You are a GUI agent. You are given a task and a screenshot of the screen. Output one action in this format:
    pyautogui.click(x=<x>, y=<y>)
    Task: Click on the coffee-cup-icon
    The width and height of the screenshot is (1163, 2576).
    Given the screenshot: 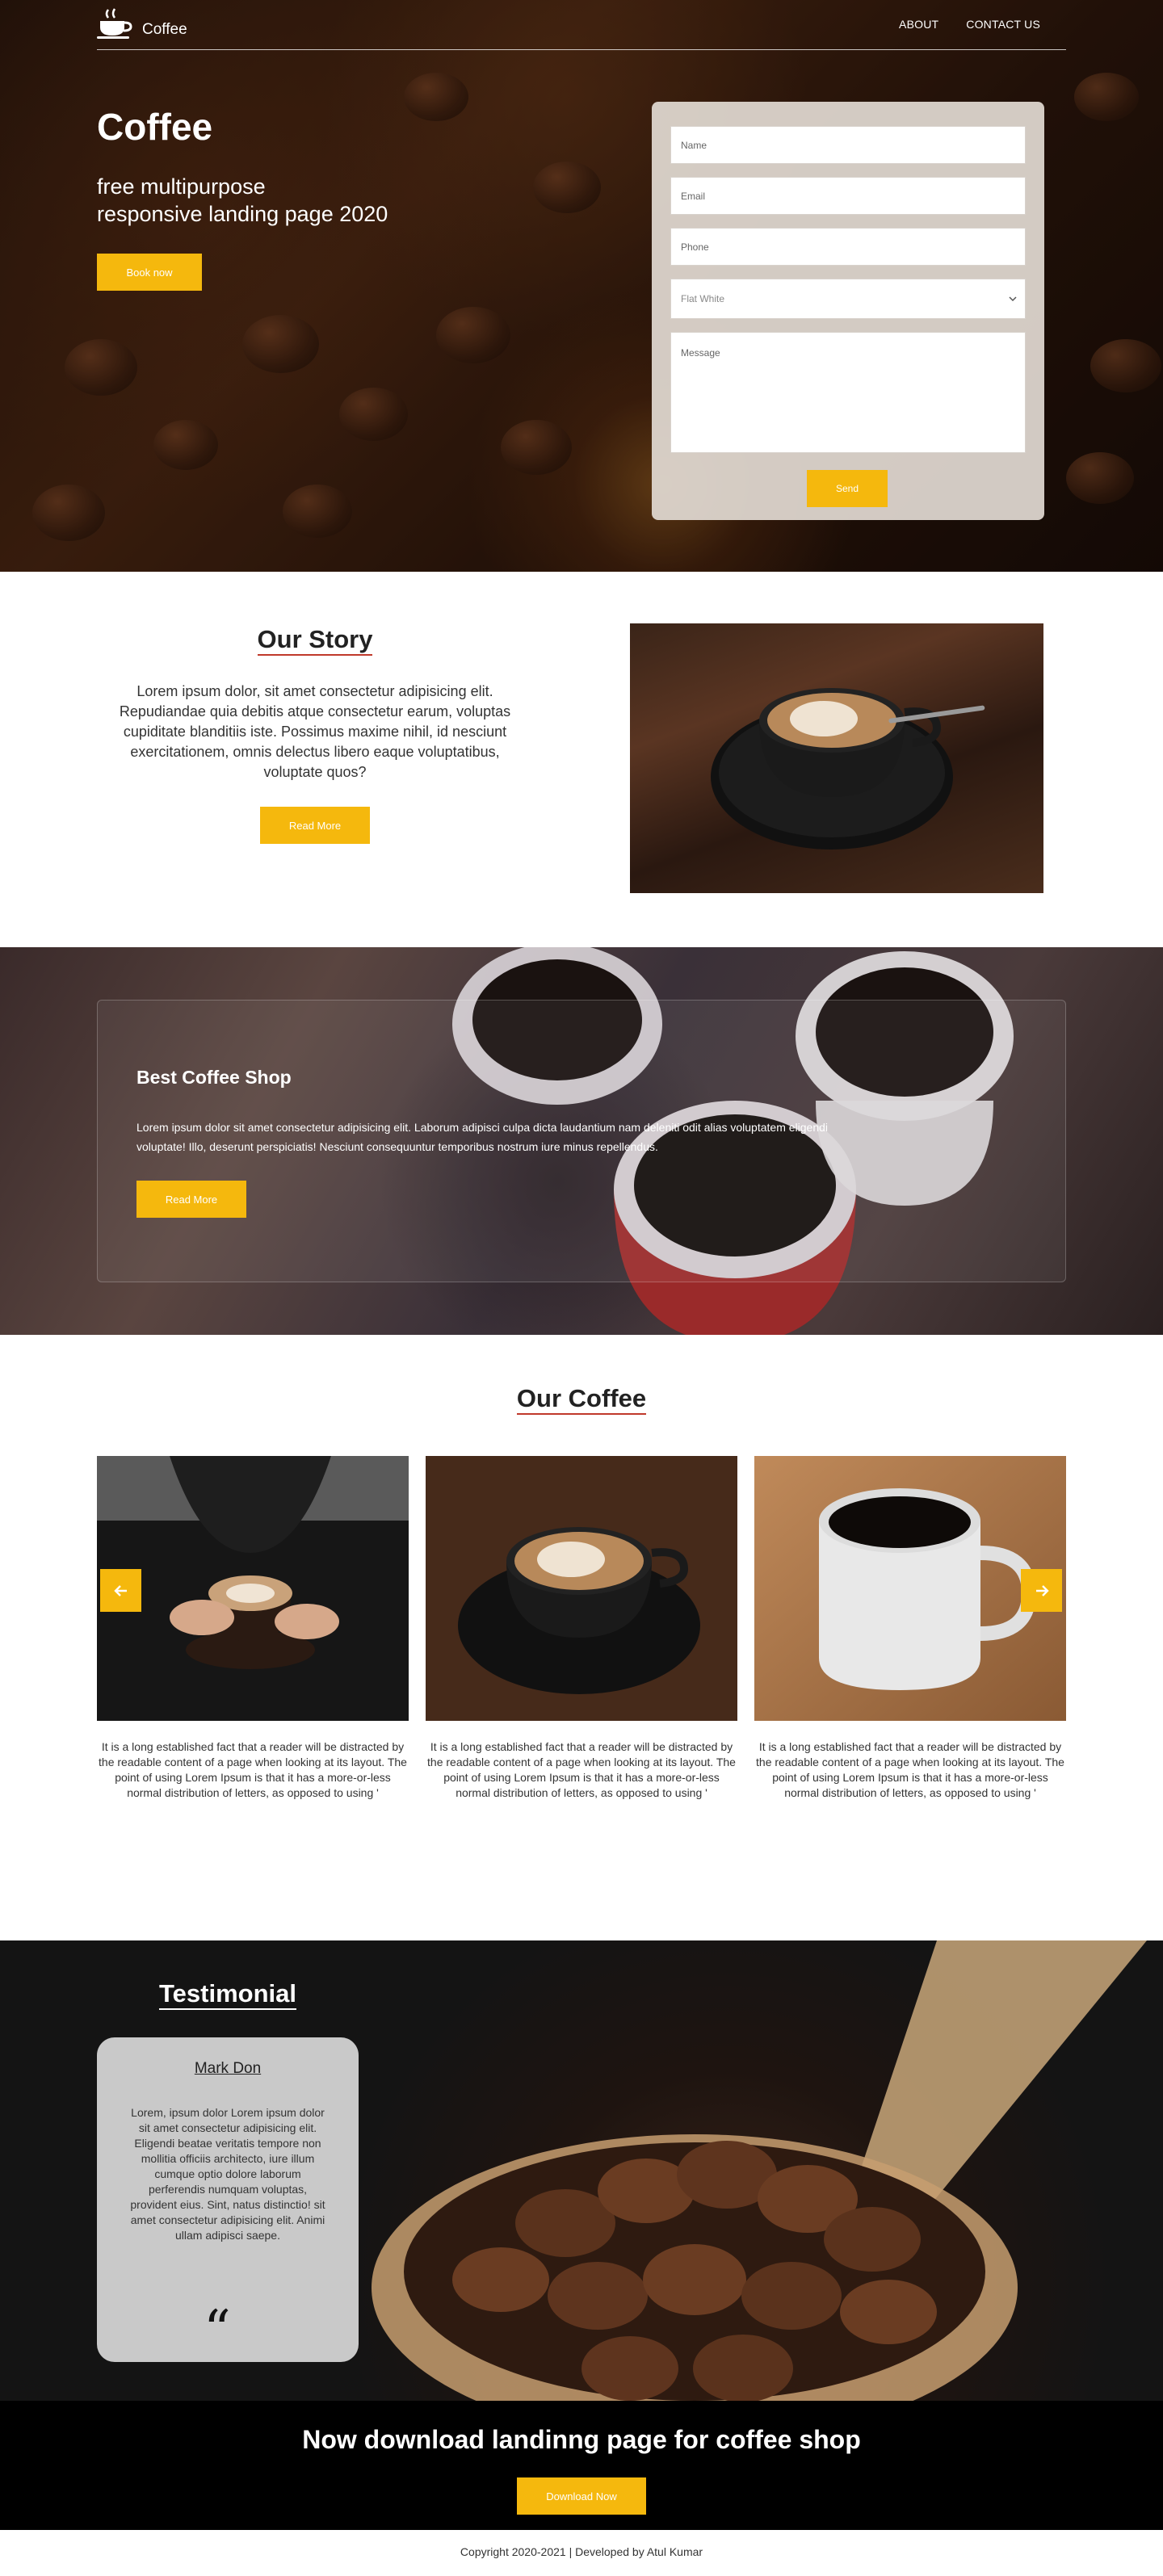 What is the action you would take?
    pyautogui.click(x=114, y=23)
    